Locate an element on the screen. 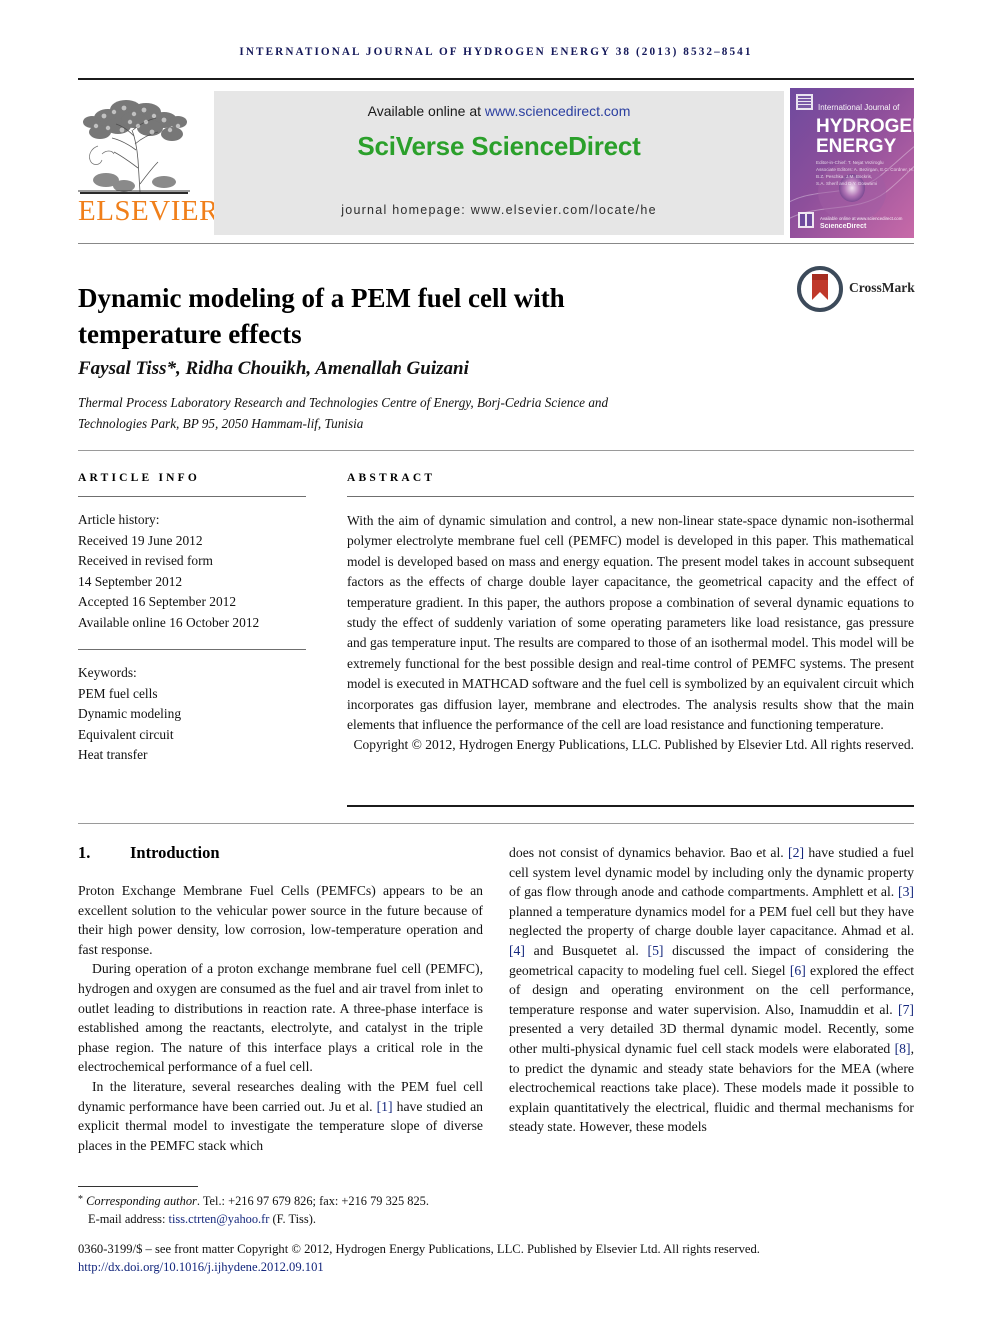  article-info-rule is located at coordinates (192, 496).